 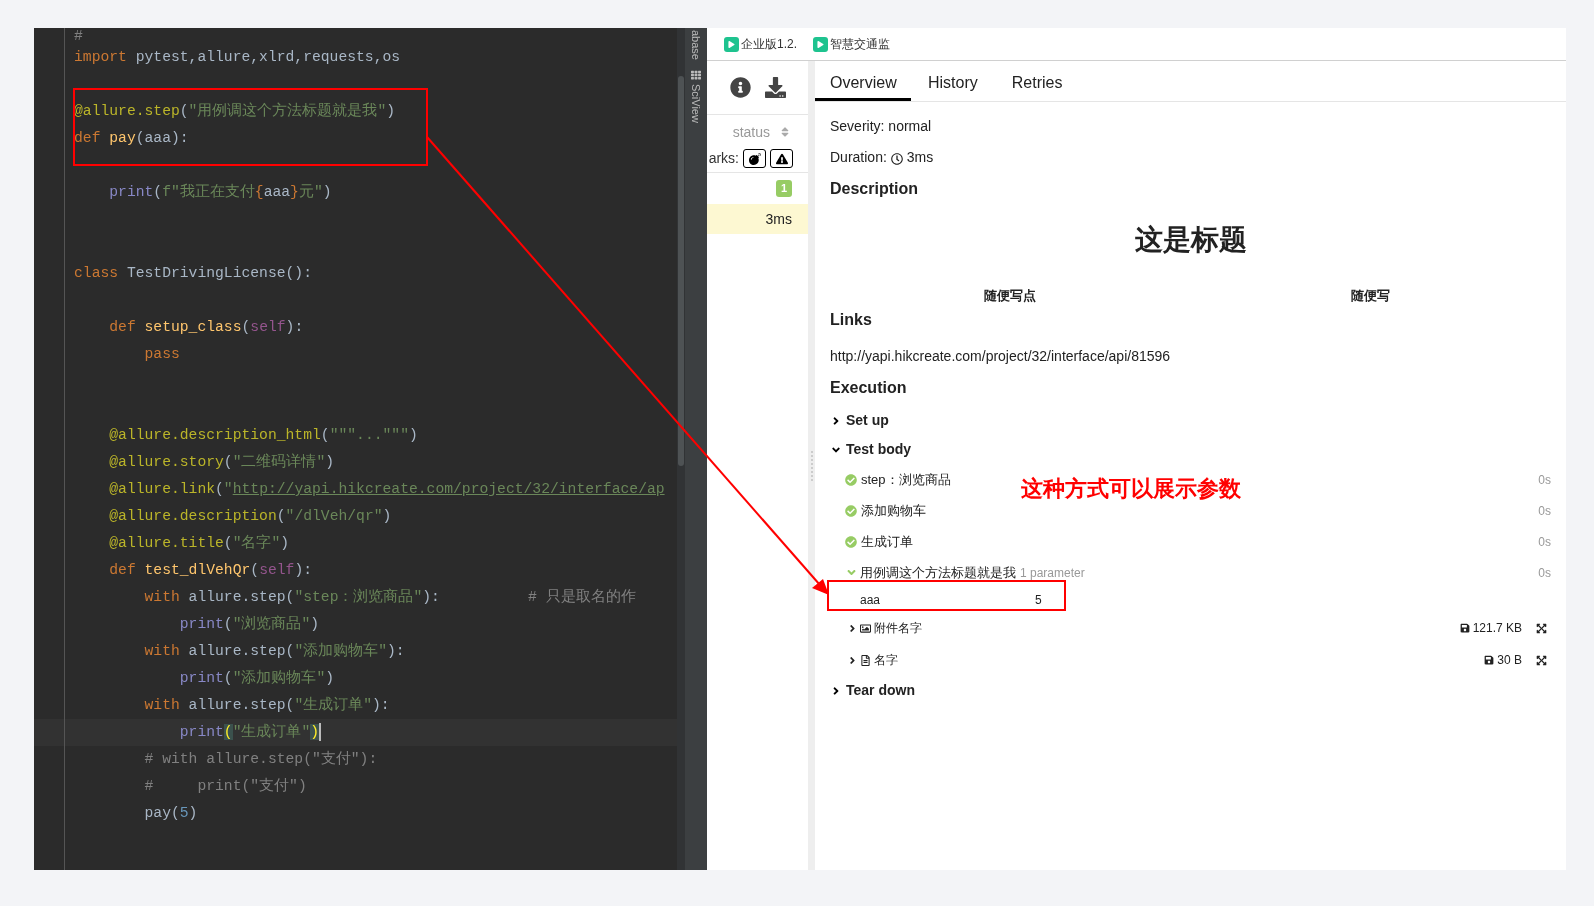 What do you see at coordinates (225, 786) in the screenshot?
I see `code-line: # print("支付")` at bounding box center [225, 786].